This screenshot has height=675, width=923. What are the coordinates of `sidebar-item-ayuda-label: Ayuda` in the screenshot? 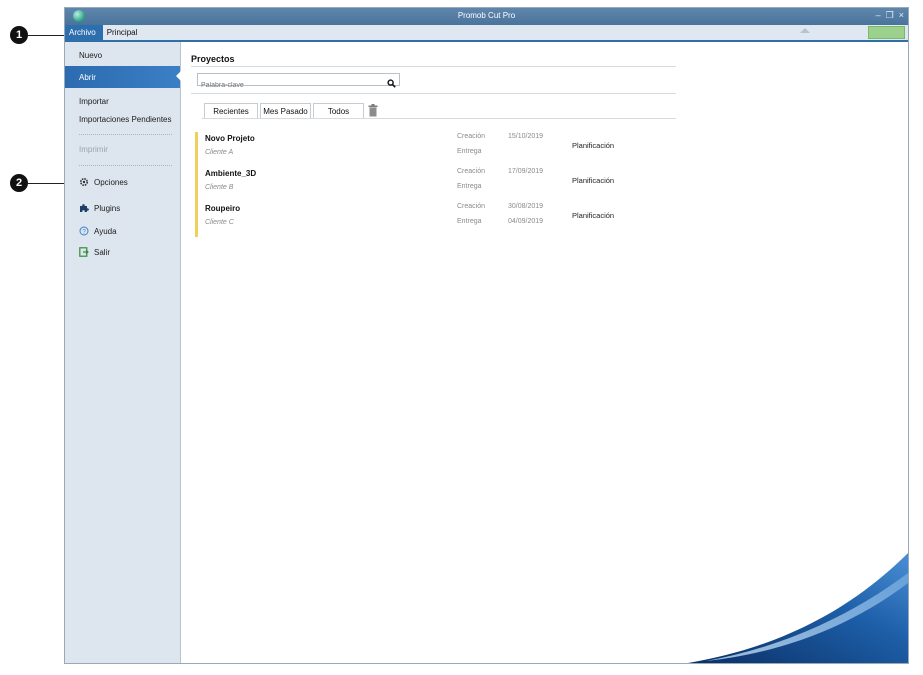 It's located at (105, 231).